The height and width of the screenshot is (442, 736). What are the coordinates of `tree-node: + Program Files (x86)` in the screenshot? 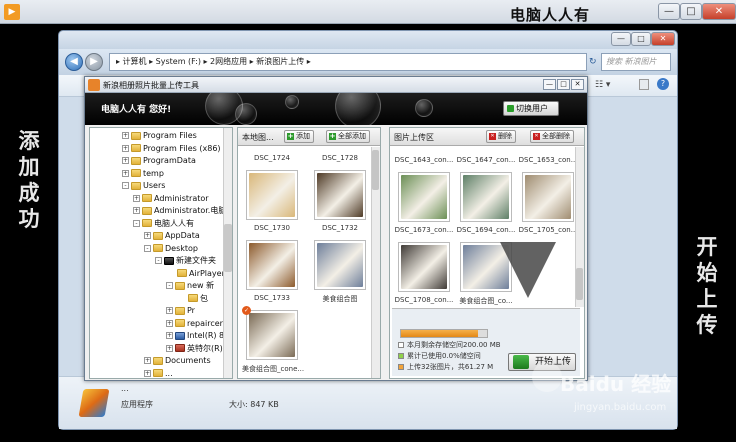 It's located at (171, 149).